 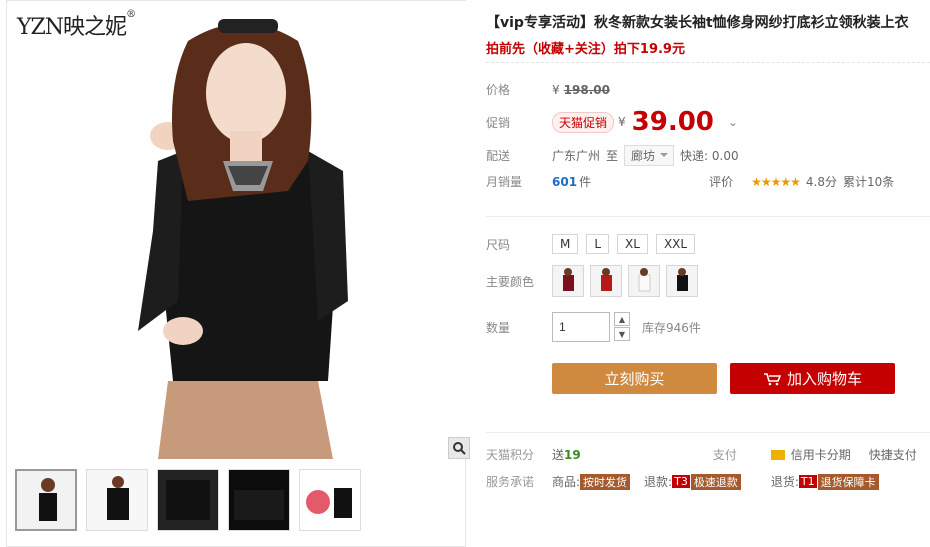 I want to click on delivery-row: 配送 广东广州 至 廊坊 快递: 0.00, so click(x=612, y=155).